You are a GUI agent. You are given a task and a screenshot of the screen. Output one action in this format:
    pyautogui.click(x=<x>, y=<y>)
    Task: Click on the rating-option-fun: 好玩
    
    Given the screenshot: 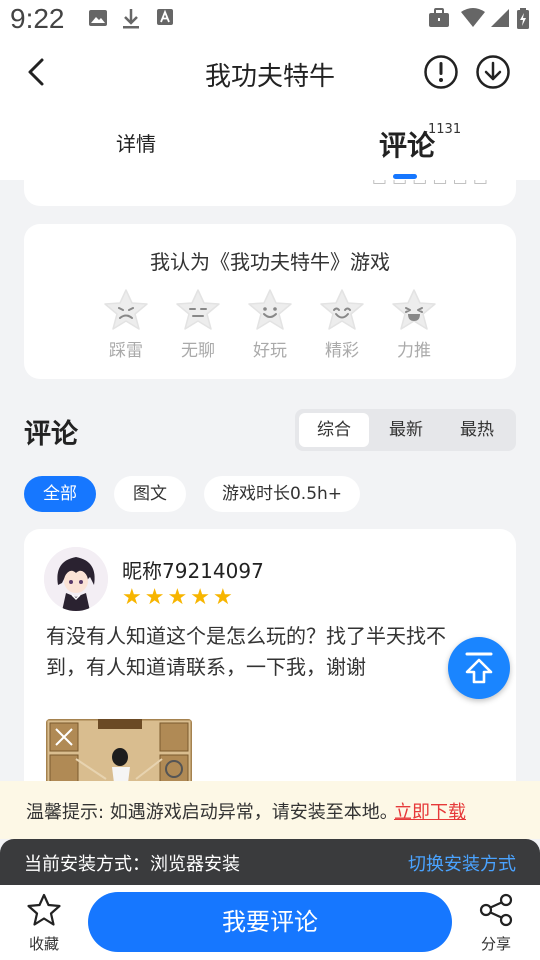 What is the action you would take?
    pyautogui.click(x=270, y=324)
    